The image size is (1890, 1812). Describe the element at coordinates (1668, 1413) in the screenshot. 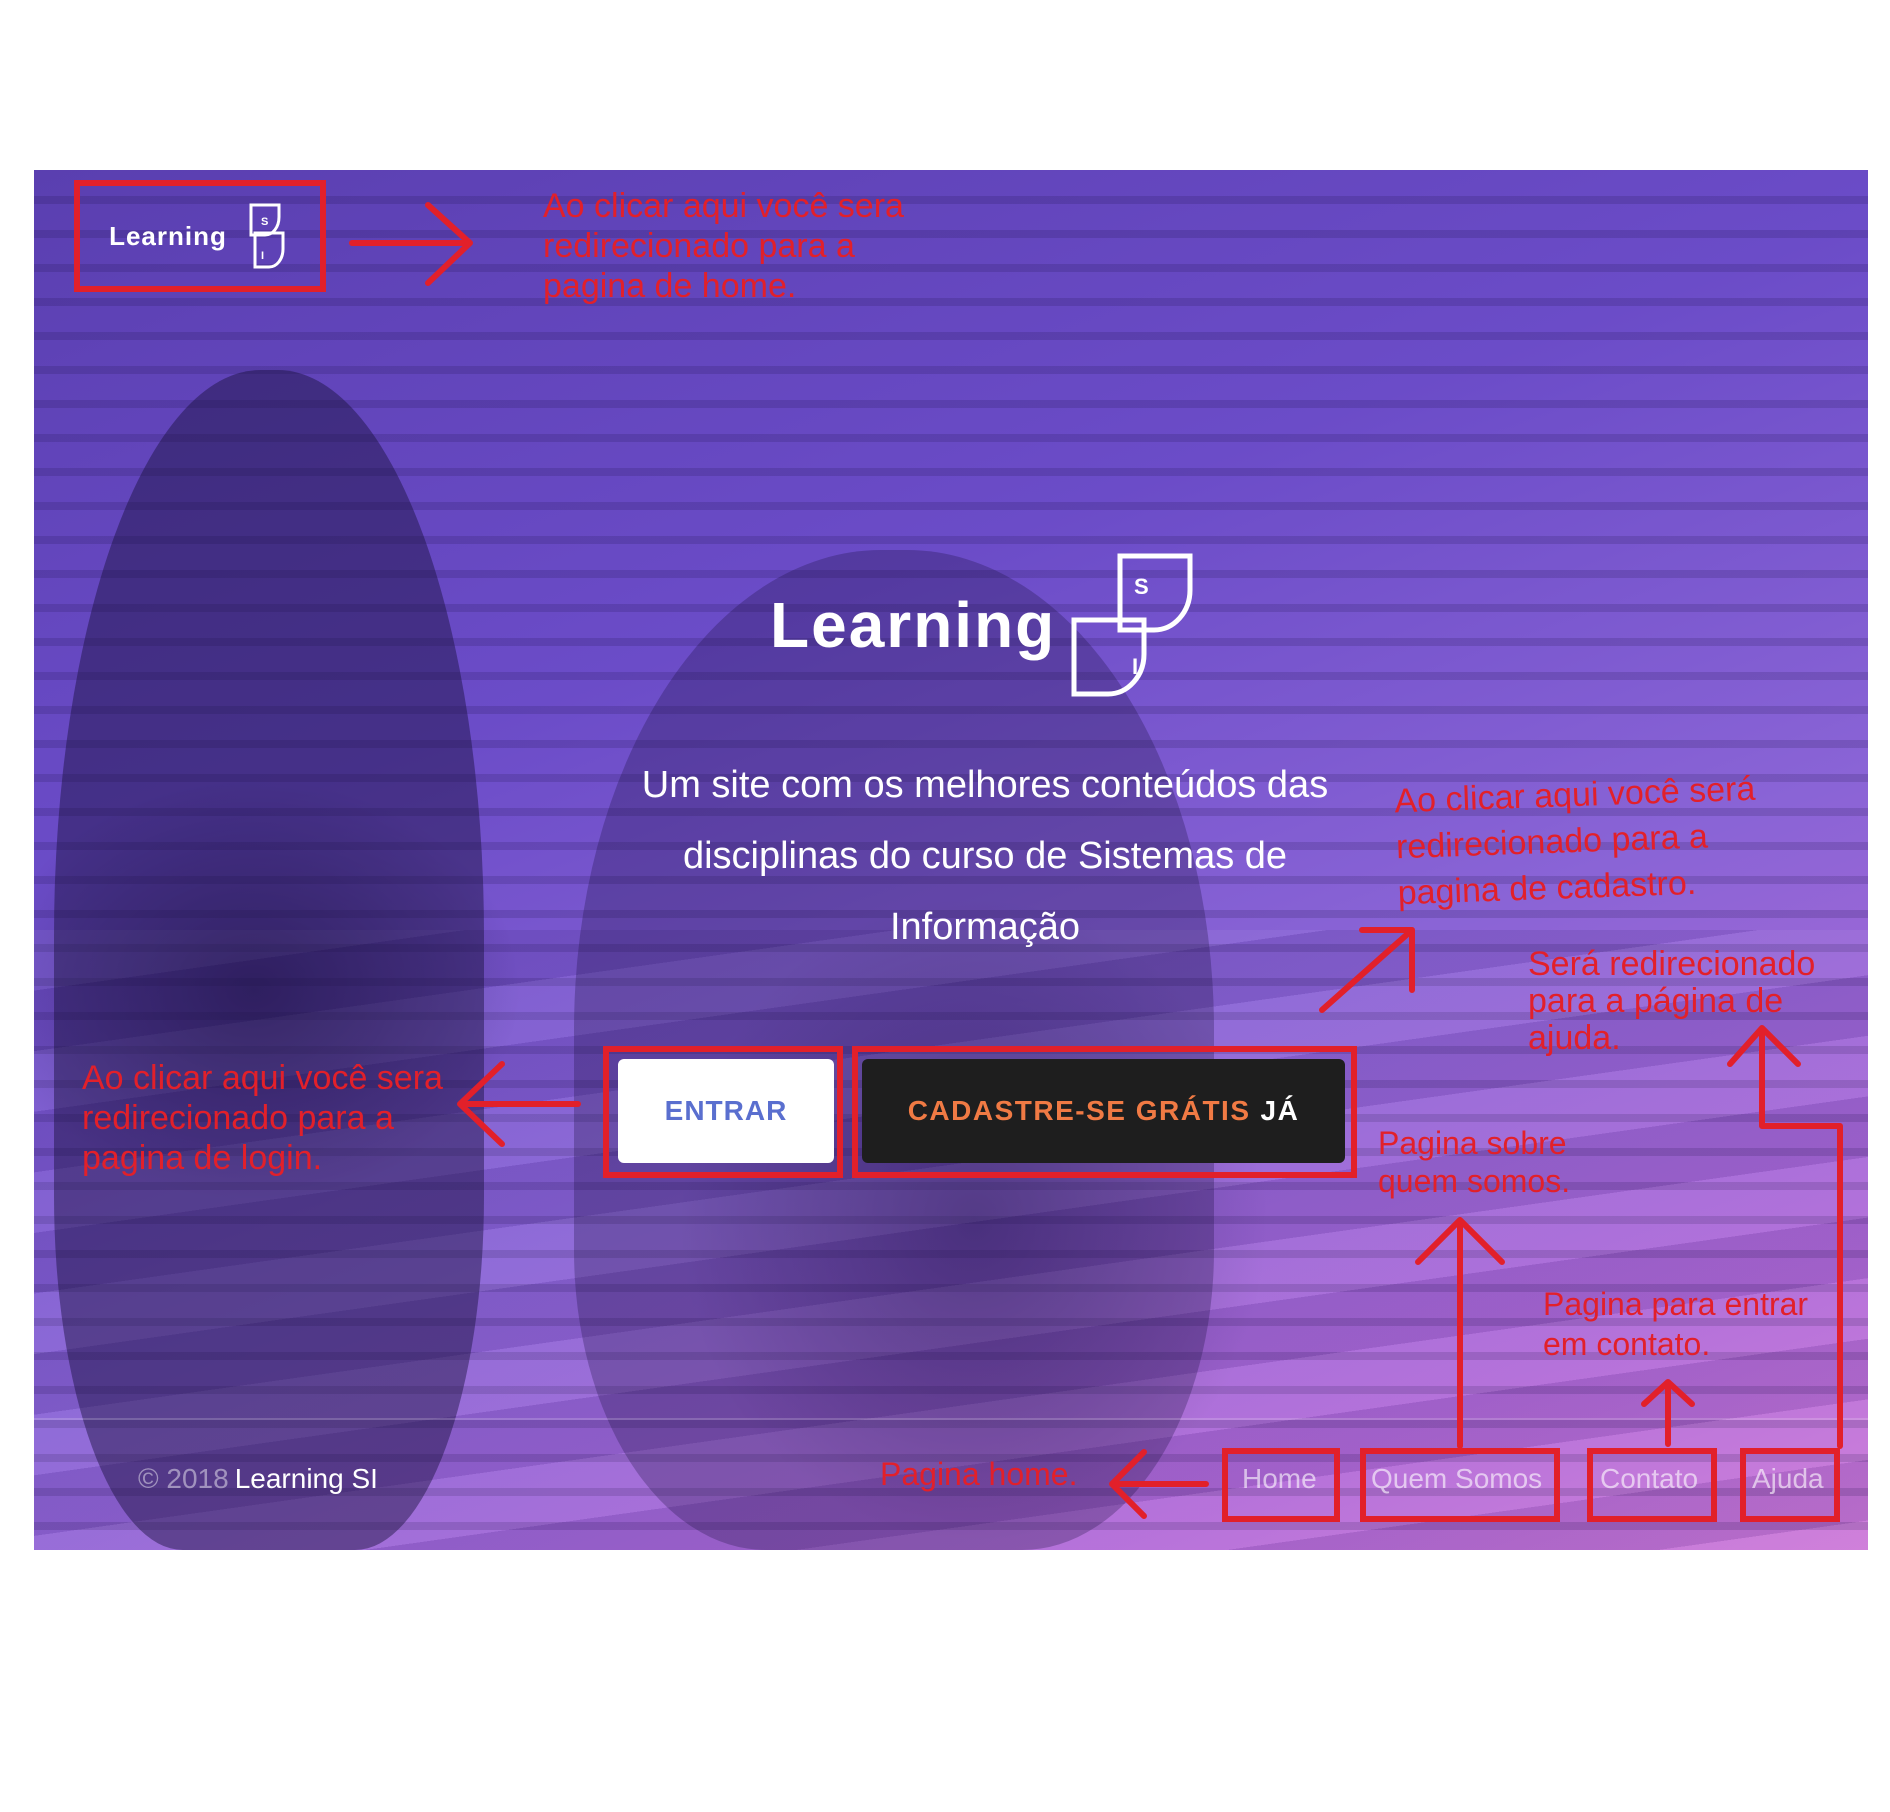

I see `arrow-contato` at that location.